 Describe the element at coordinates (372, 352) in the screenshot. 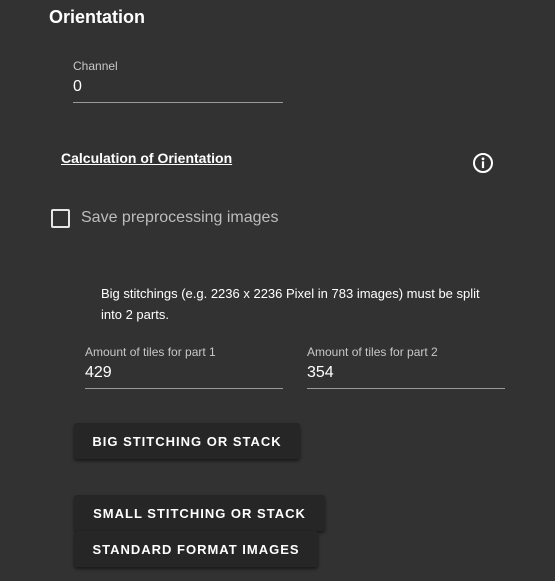

I see `part2-tiles-label: Amount of tiles for part 2` at that location.